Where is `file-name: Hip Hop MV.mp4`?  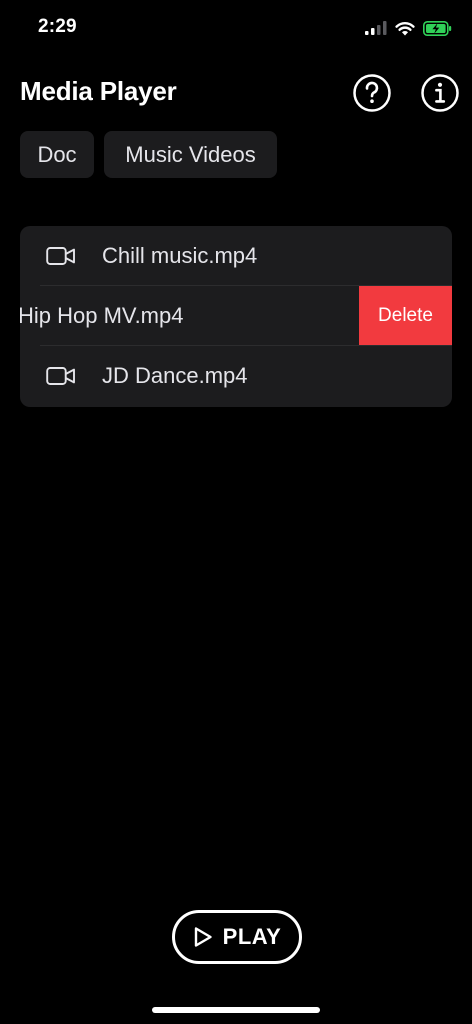
file-name: Hip Hop MV.mp4 is located at coordinates (102, 315).